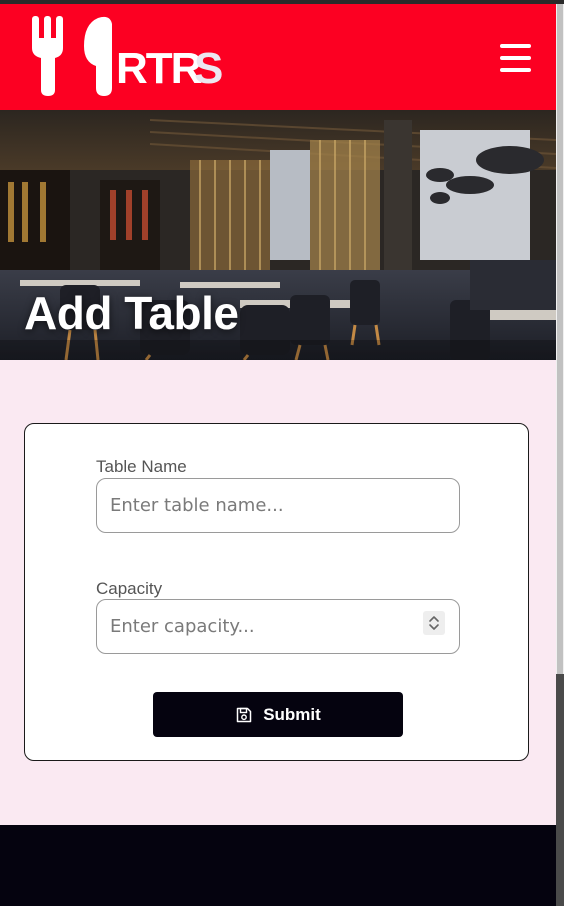  Describe the element at coordinates (129, 588) in the screenshot. I see `capacity-label: Capacity` at that location.